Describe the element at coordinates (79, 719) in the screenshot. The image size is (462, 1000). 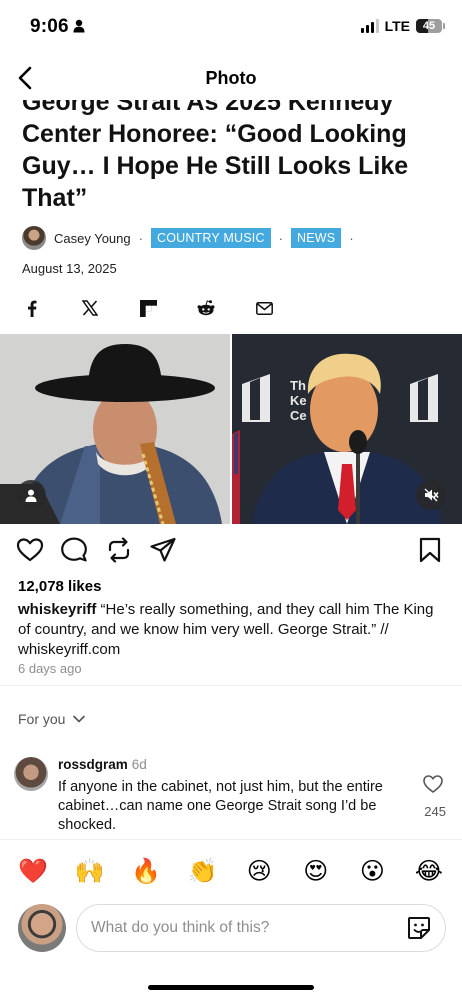
I see `chevron-down-icon` at that location.